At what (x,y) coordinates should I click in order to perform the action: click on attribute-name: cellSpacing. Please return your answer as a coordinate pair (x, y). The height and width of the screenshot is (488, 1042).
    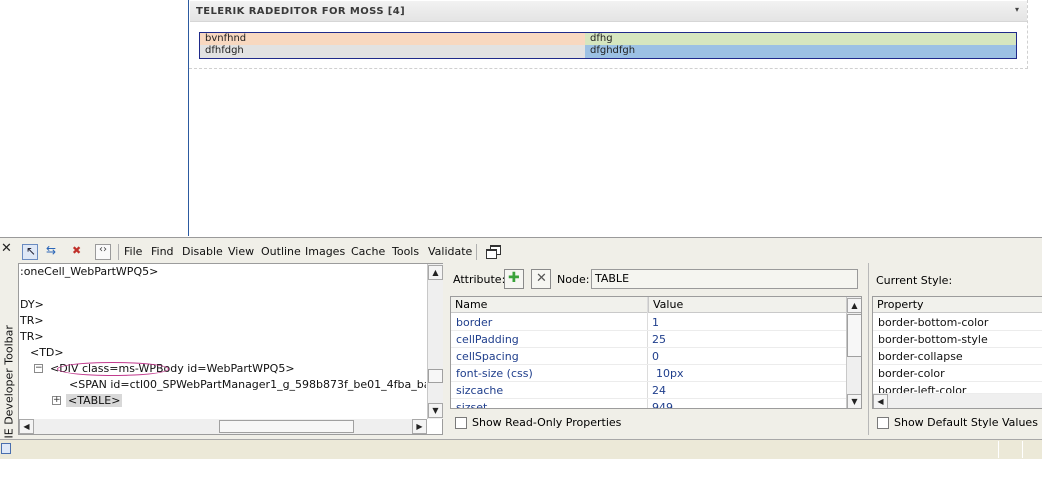
    Looking at the image, I should click on (487, 356).